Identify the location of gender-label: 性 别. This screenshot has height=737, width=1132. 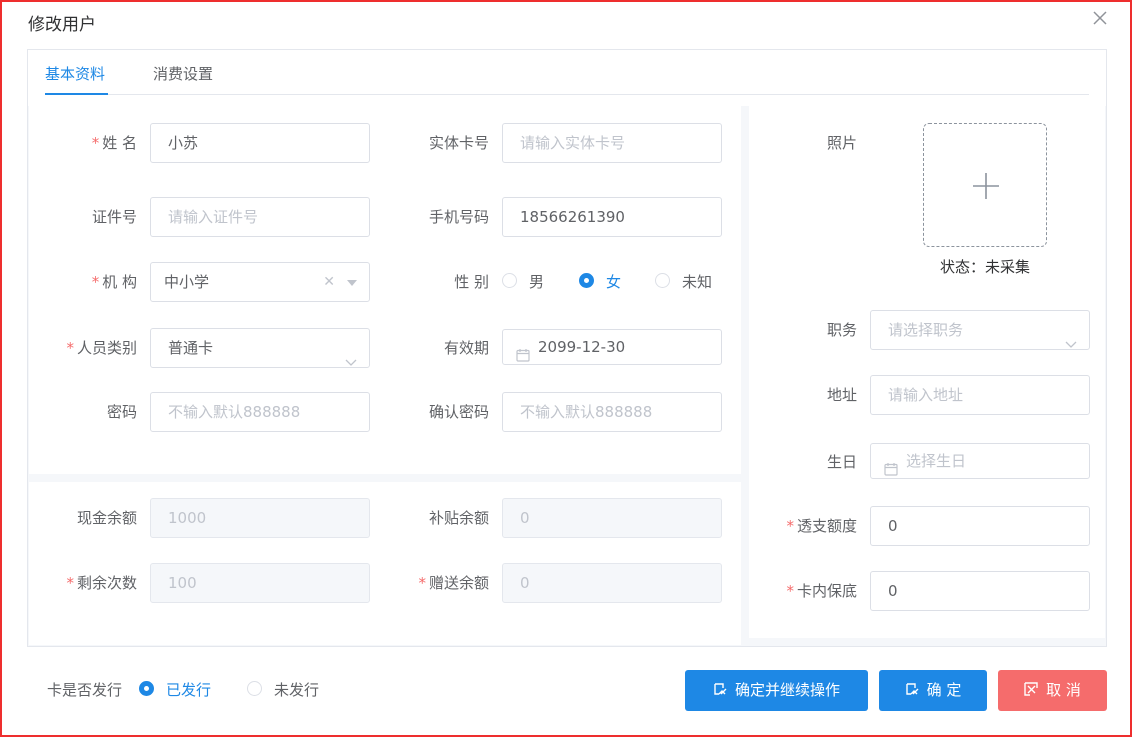
(471, 282).